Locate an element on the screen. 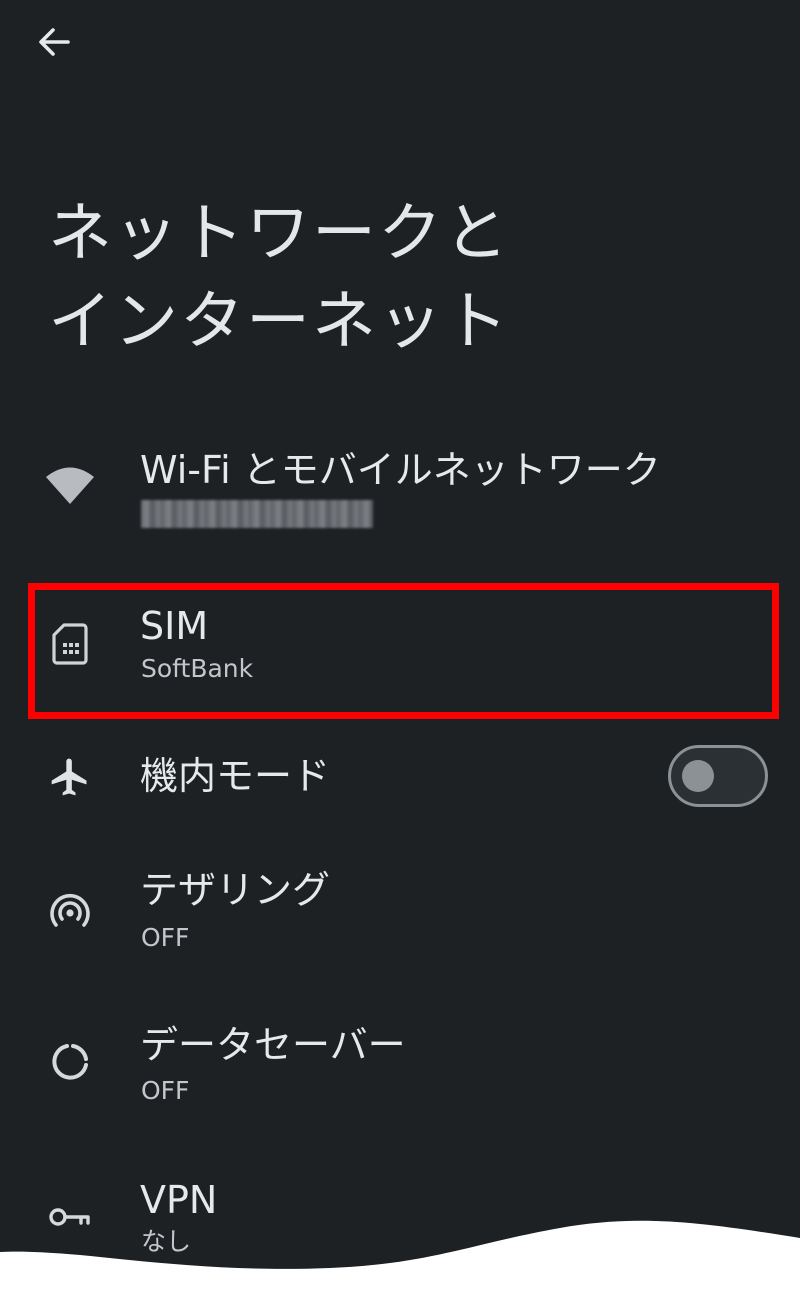  arrow-back-icon is located at coordinates (54, 42).